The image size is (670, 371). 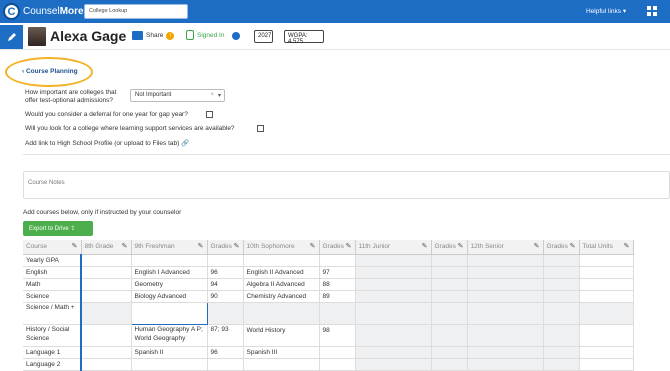 I want to click on course-cell: English II Advanced, so click(x=281, y=272).